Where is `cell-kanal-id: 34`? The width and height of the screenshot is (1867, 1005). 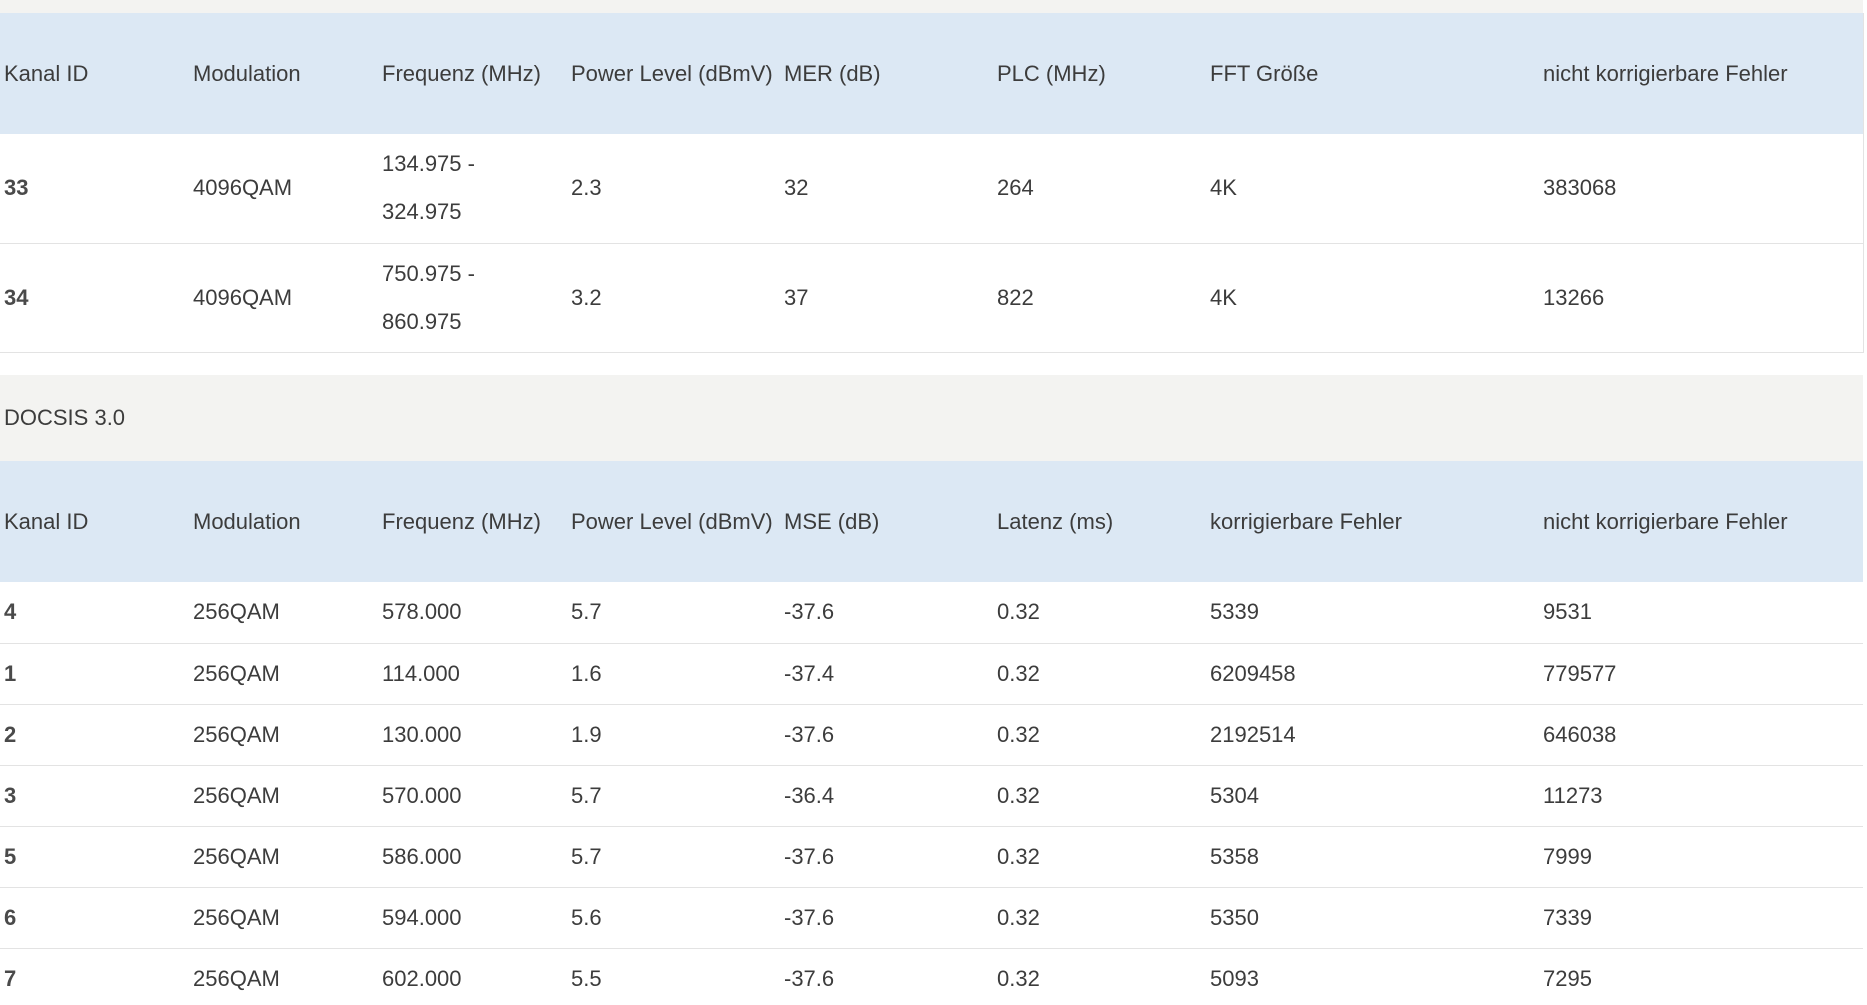 cell-kanal-id: 34 is located at coordinates (16, 297).